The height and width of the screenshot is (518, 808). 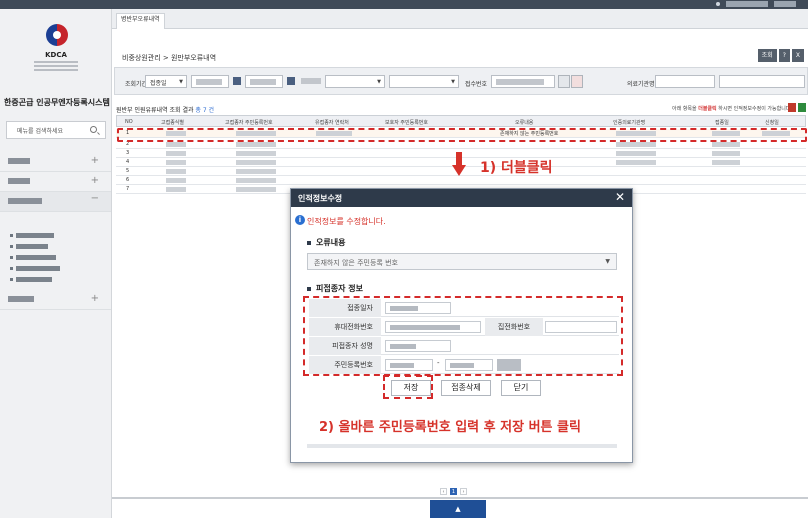 What do you see at coordinates (772, 123) in the screenshot?
I see `col-apply: 신청일` at bounding box center [772, 123].